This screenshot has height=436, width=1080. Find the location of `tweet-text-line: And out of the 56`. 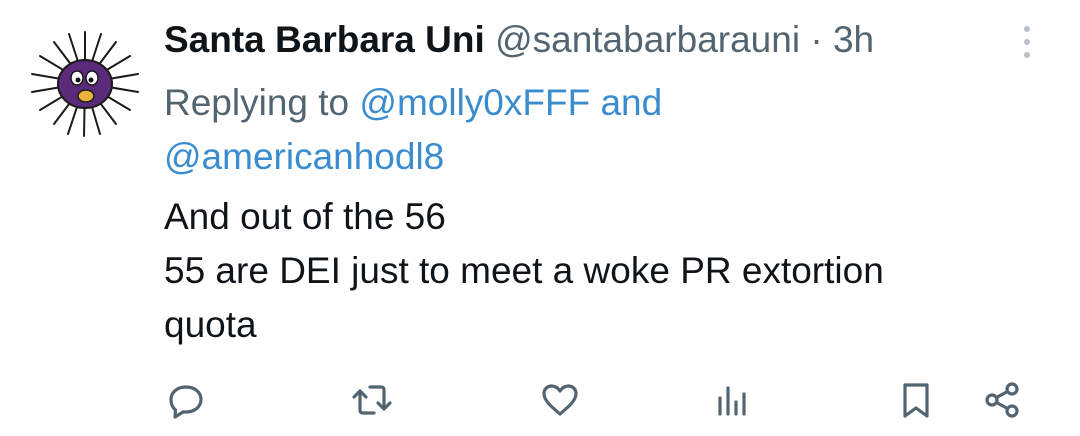

tweet-text-line: And out of the 56 is located at coordinates (305, 216).